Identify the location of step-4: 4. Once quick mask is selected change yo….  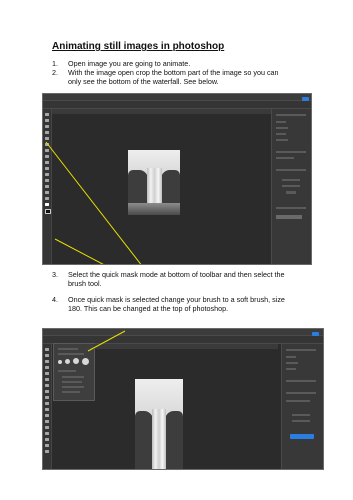
(197, 305).